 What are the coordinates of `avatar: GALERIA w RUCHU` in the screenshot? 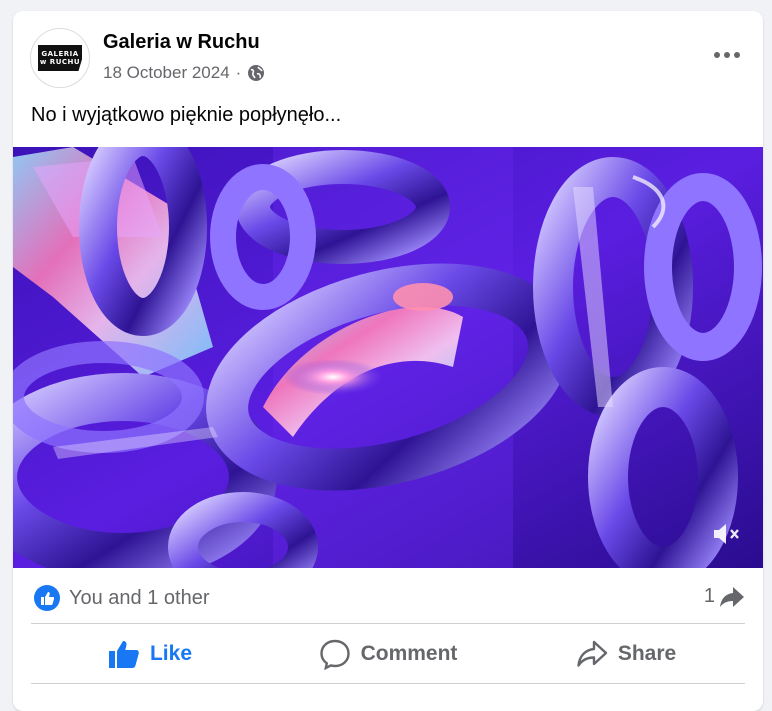 It's located at (60, 58).